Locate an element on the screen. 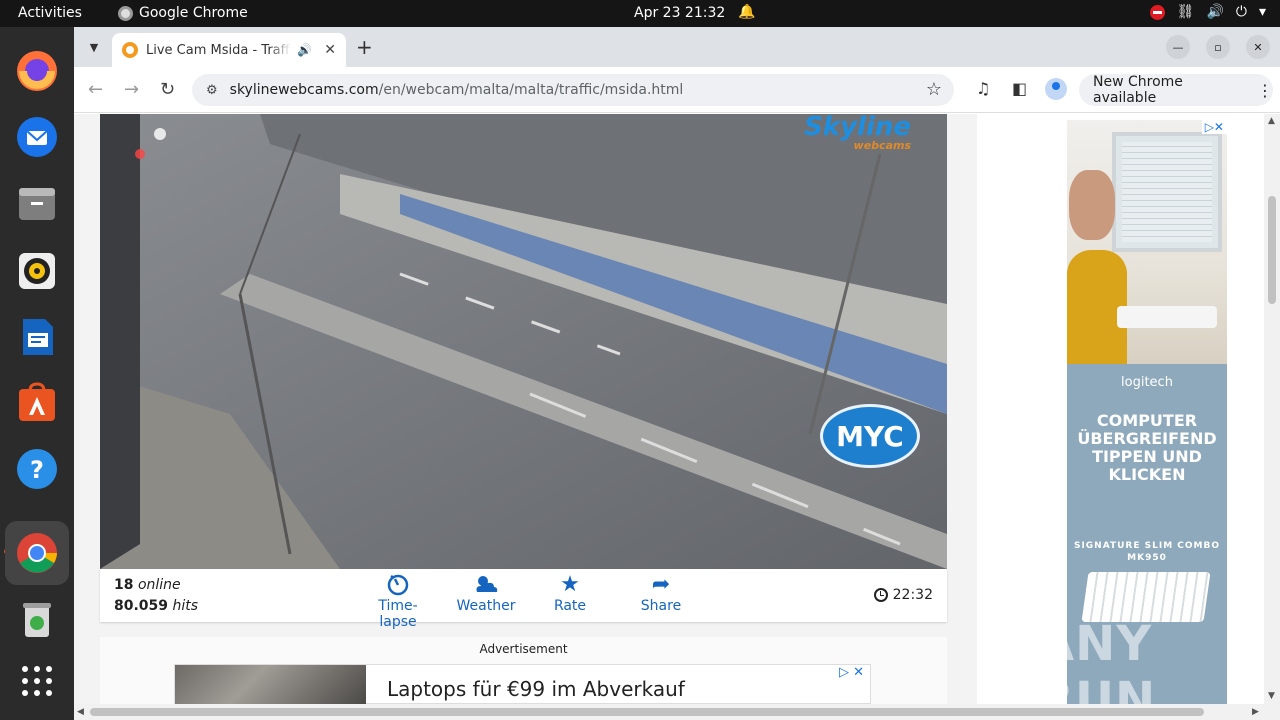  skyline-logo-text: Skyline is located at coordinates (857, 128).